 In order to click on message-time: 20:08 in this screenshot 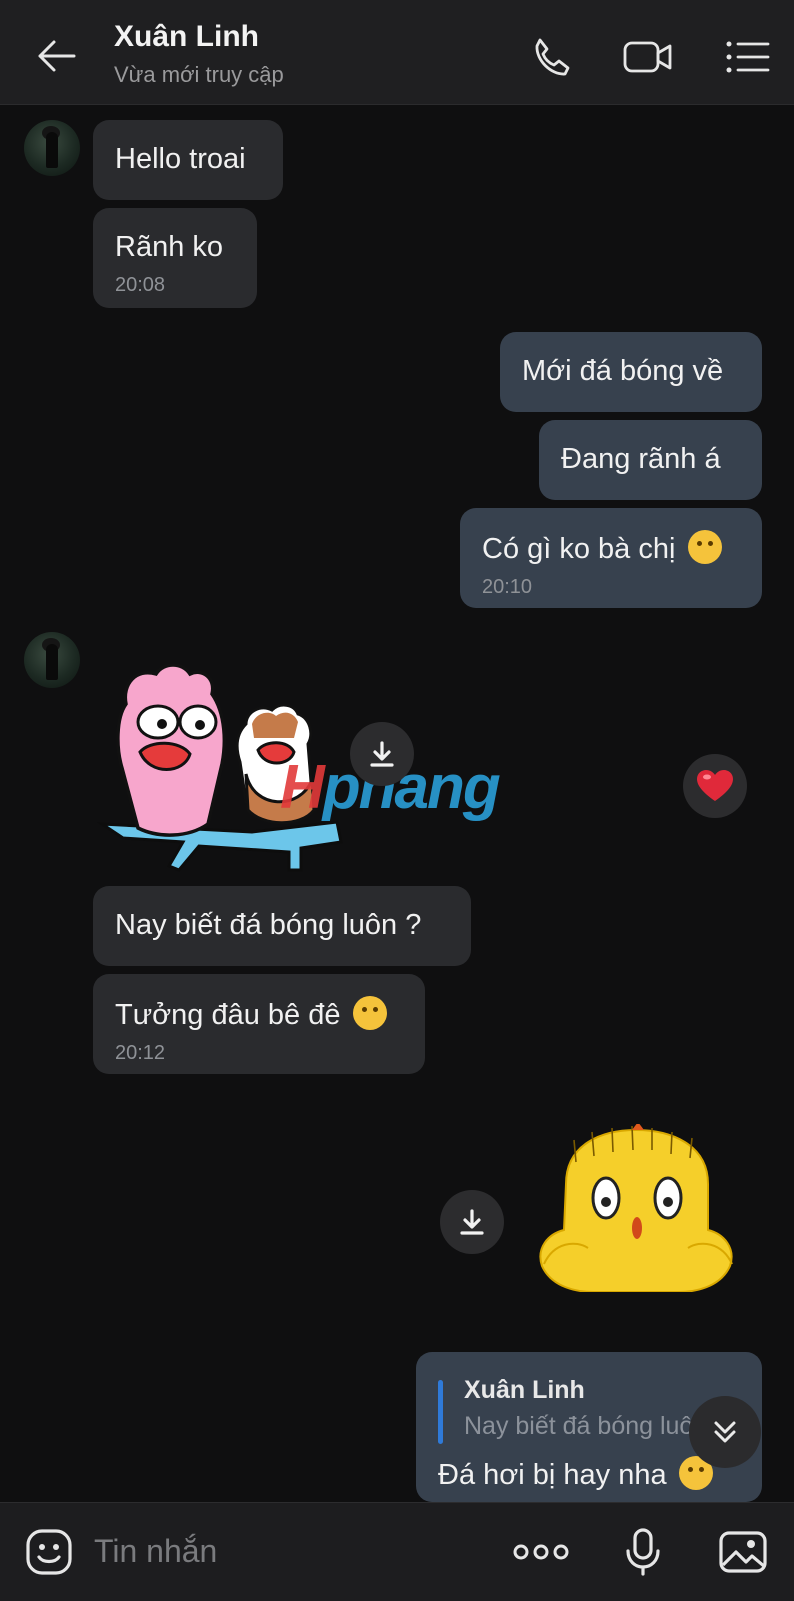, I will do `click(140, 285)`.